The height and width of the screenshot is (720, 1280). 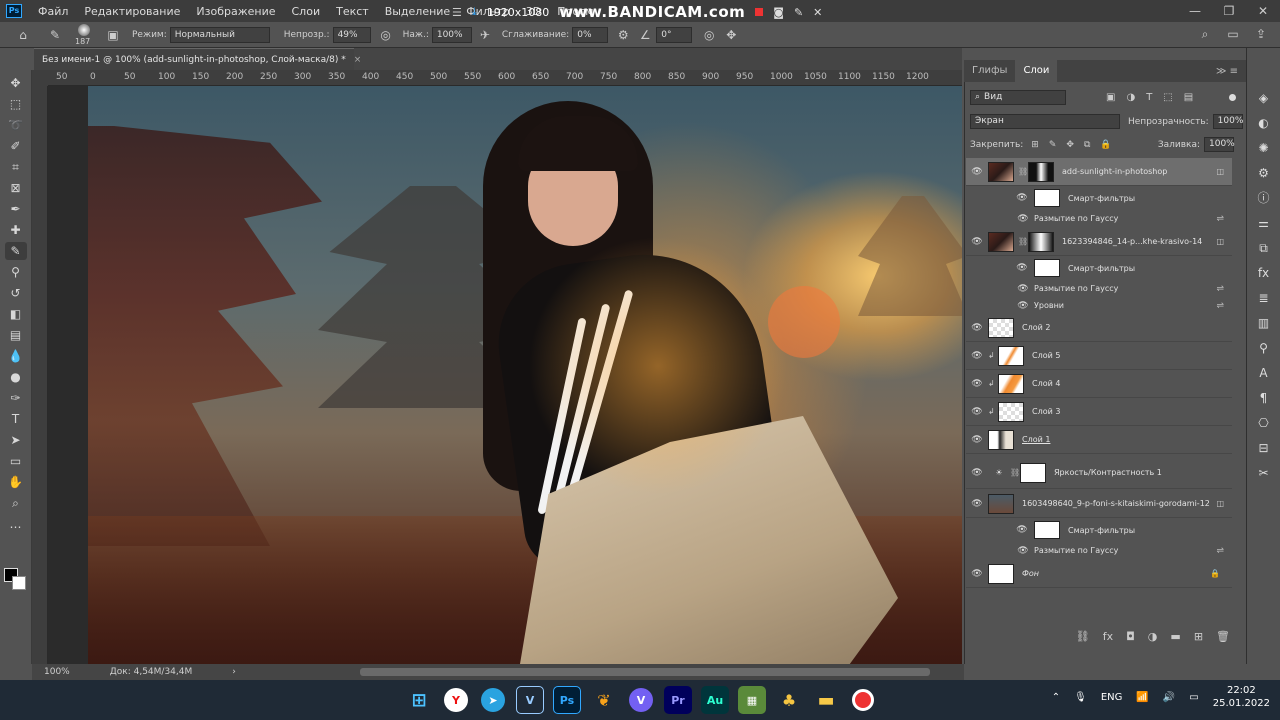 What do you see at coordinates (1223, 636) in the screenshot?
I see `trash-icon: 🗑` at bounding box center [1223, 636].